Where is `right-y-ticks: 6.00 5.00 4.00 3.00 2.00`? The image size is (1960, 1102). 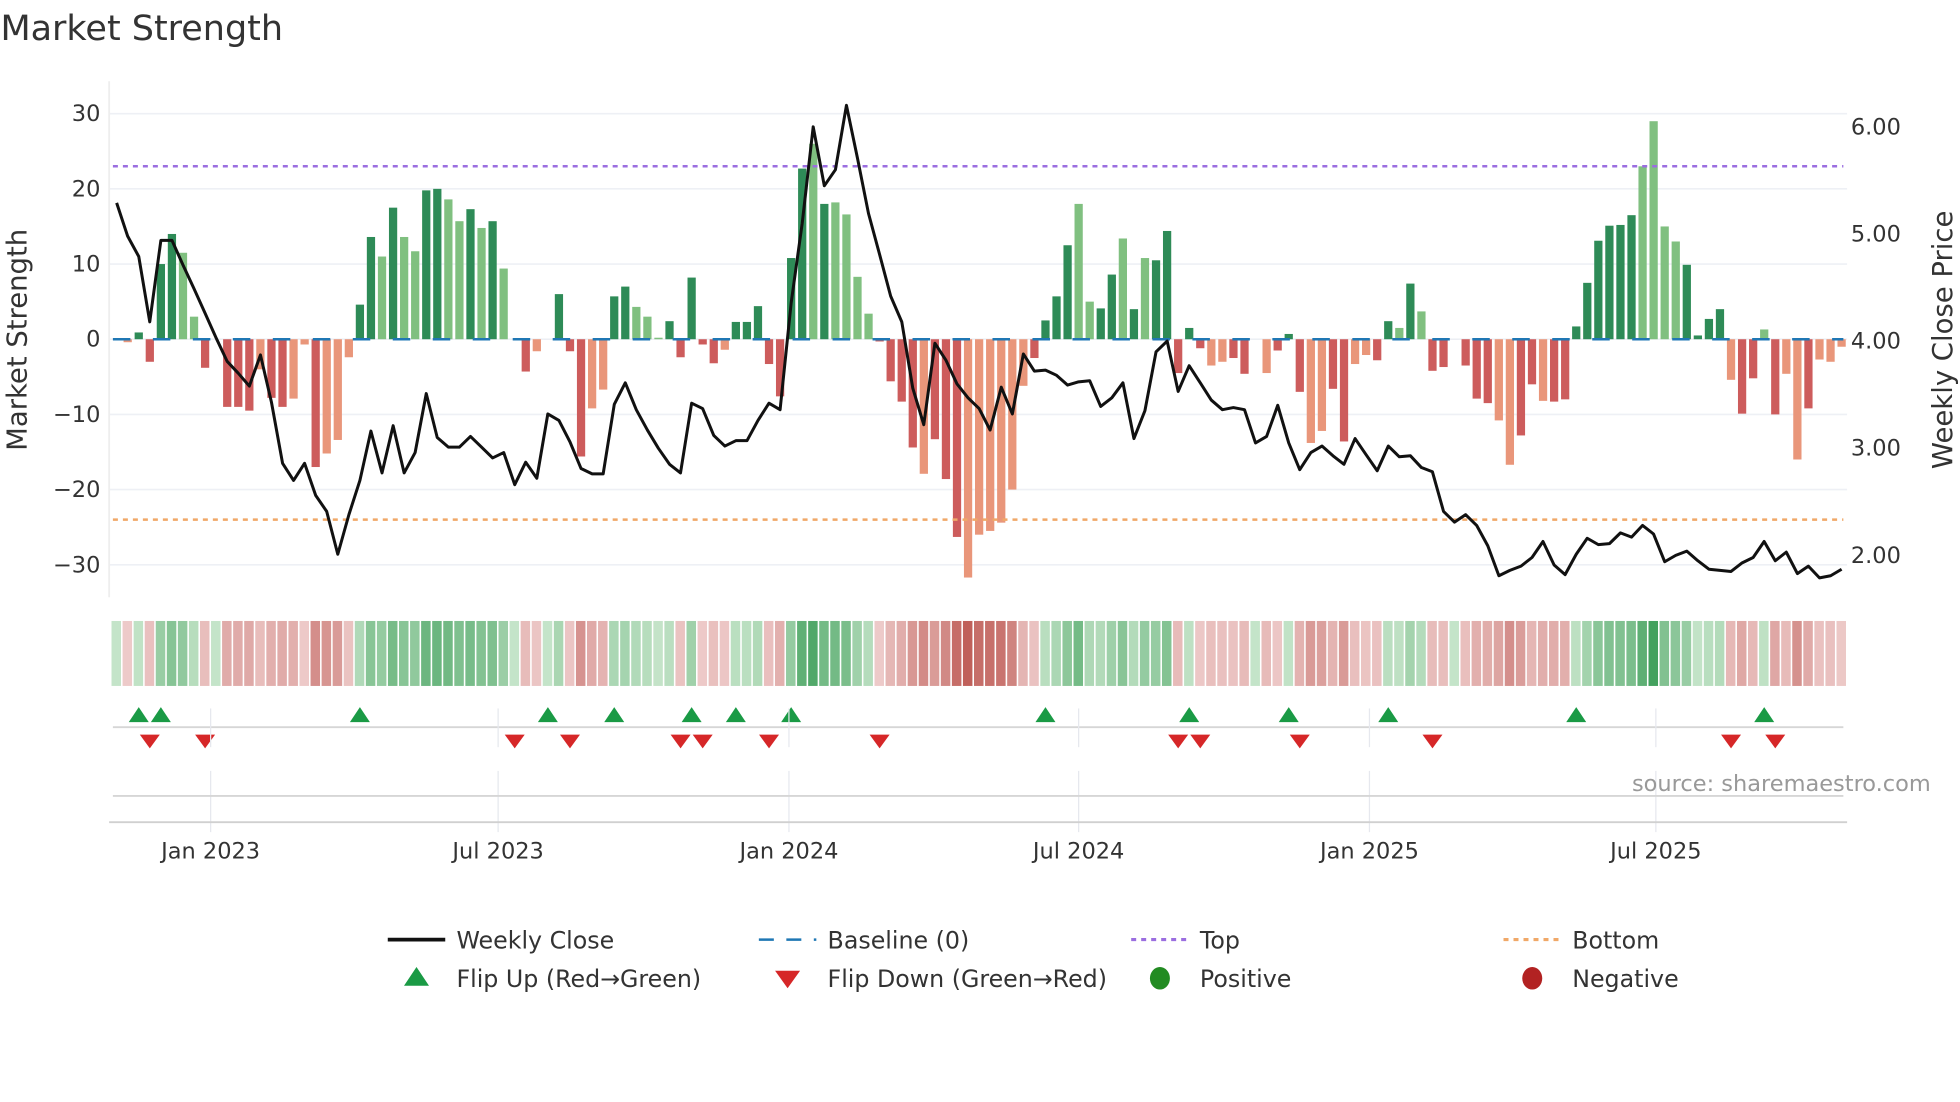 right-y-ticks: 6.00 5.00 4.00 3.00 2.00 is located at coordinates (1876, 341).